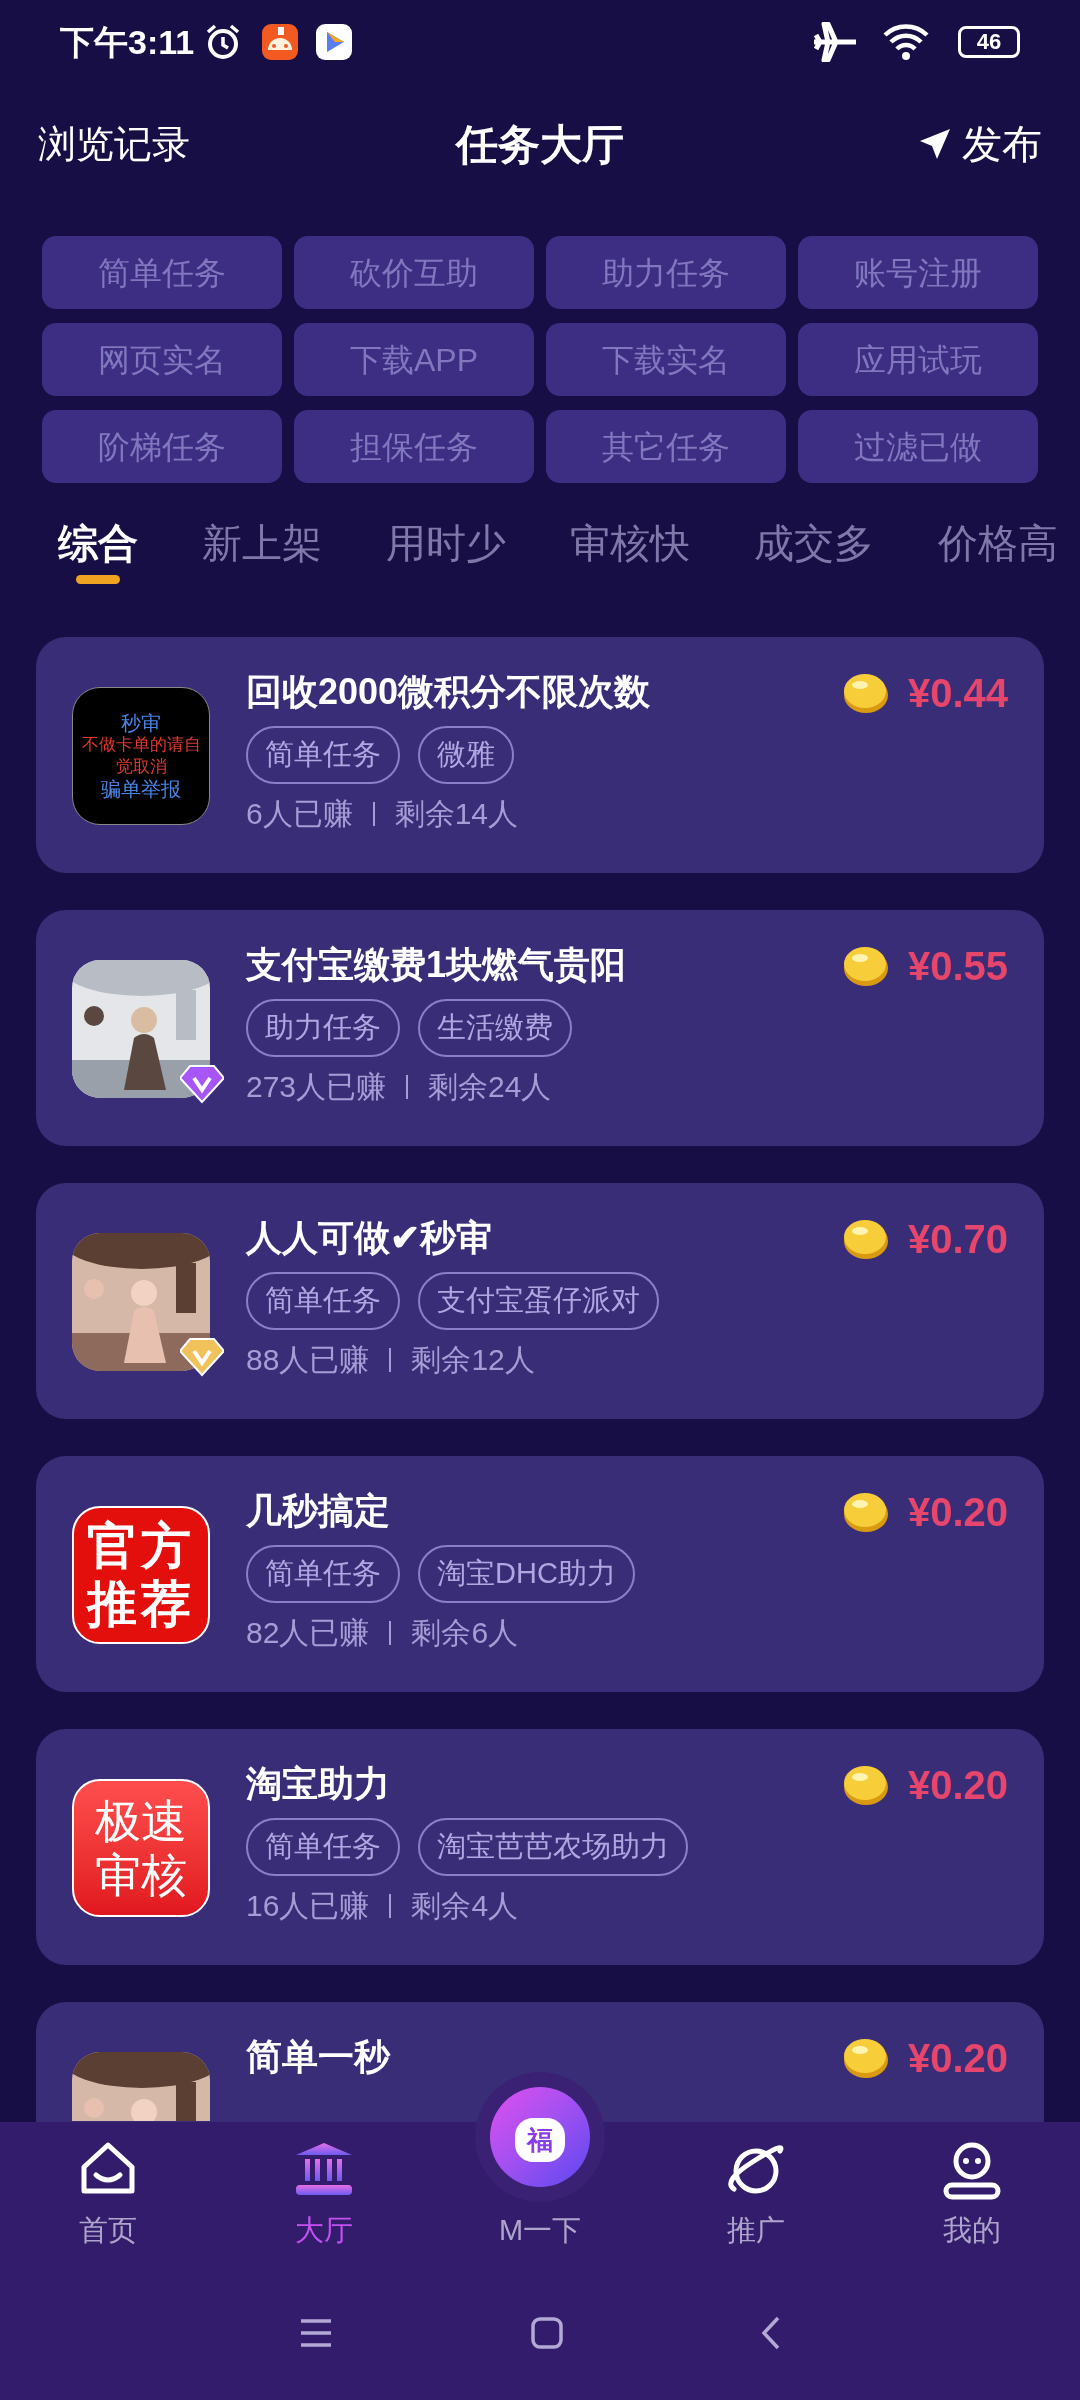 The width and height of the screenshot is (1080, 2400). I want to click on task-tag: 助力任务, so click(323, 1028).